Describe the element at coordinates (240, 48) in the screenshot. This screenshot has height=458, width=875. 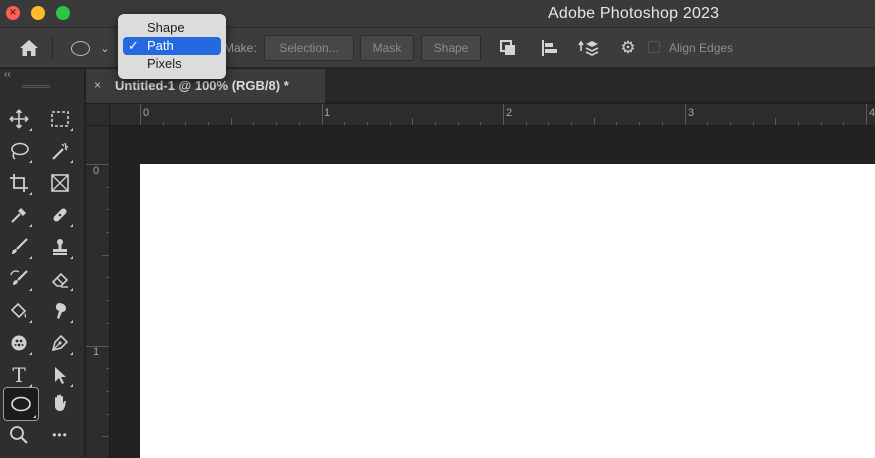
I see `make-label: Make:` at that location.